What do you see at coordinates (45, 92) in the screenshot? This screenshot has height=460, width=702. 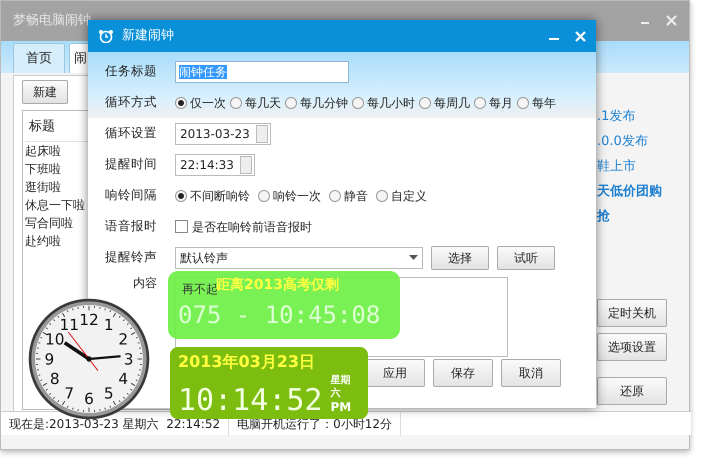 I see `new-button: 新建` at bounding box center [45, 92].